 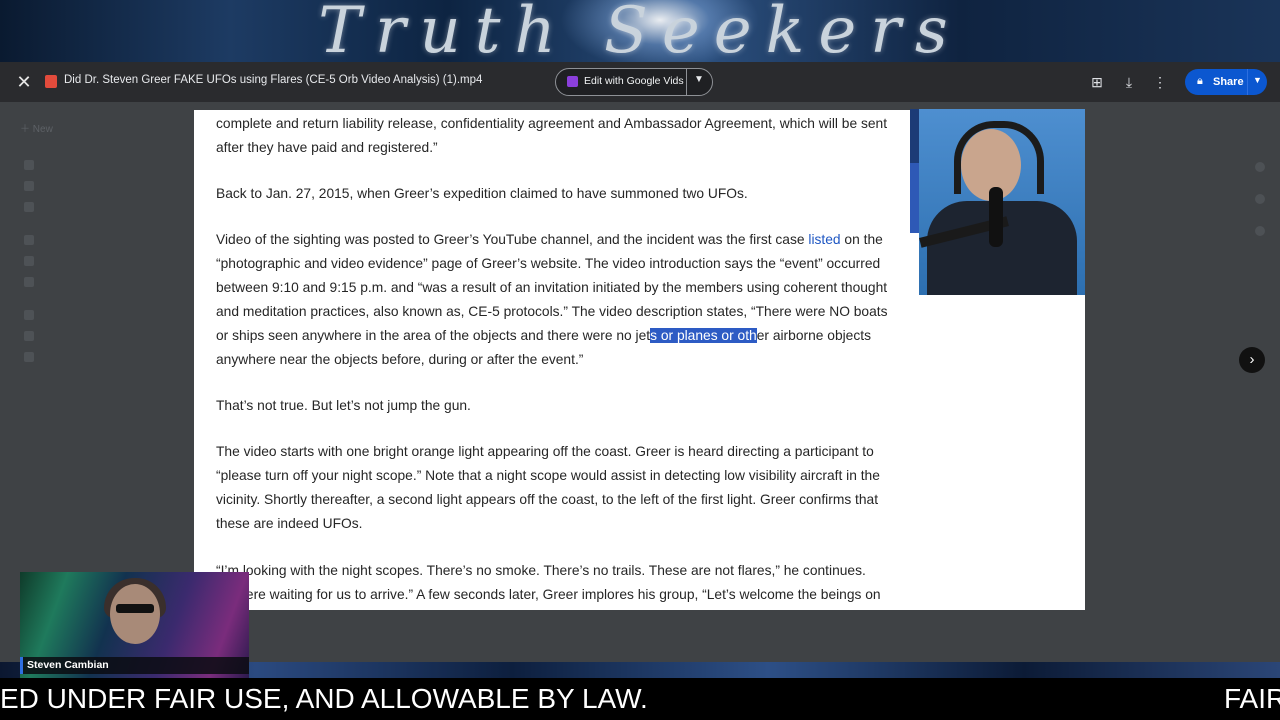 I want to click on selected-text: s or planes or oth, so click(x=703, y=335).